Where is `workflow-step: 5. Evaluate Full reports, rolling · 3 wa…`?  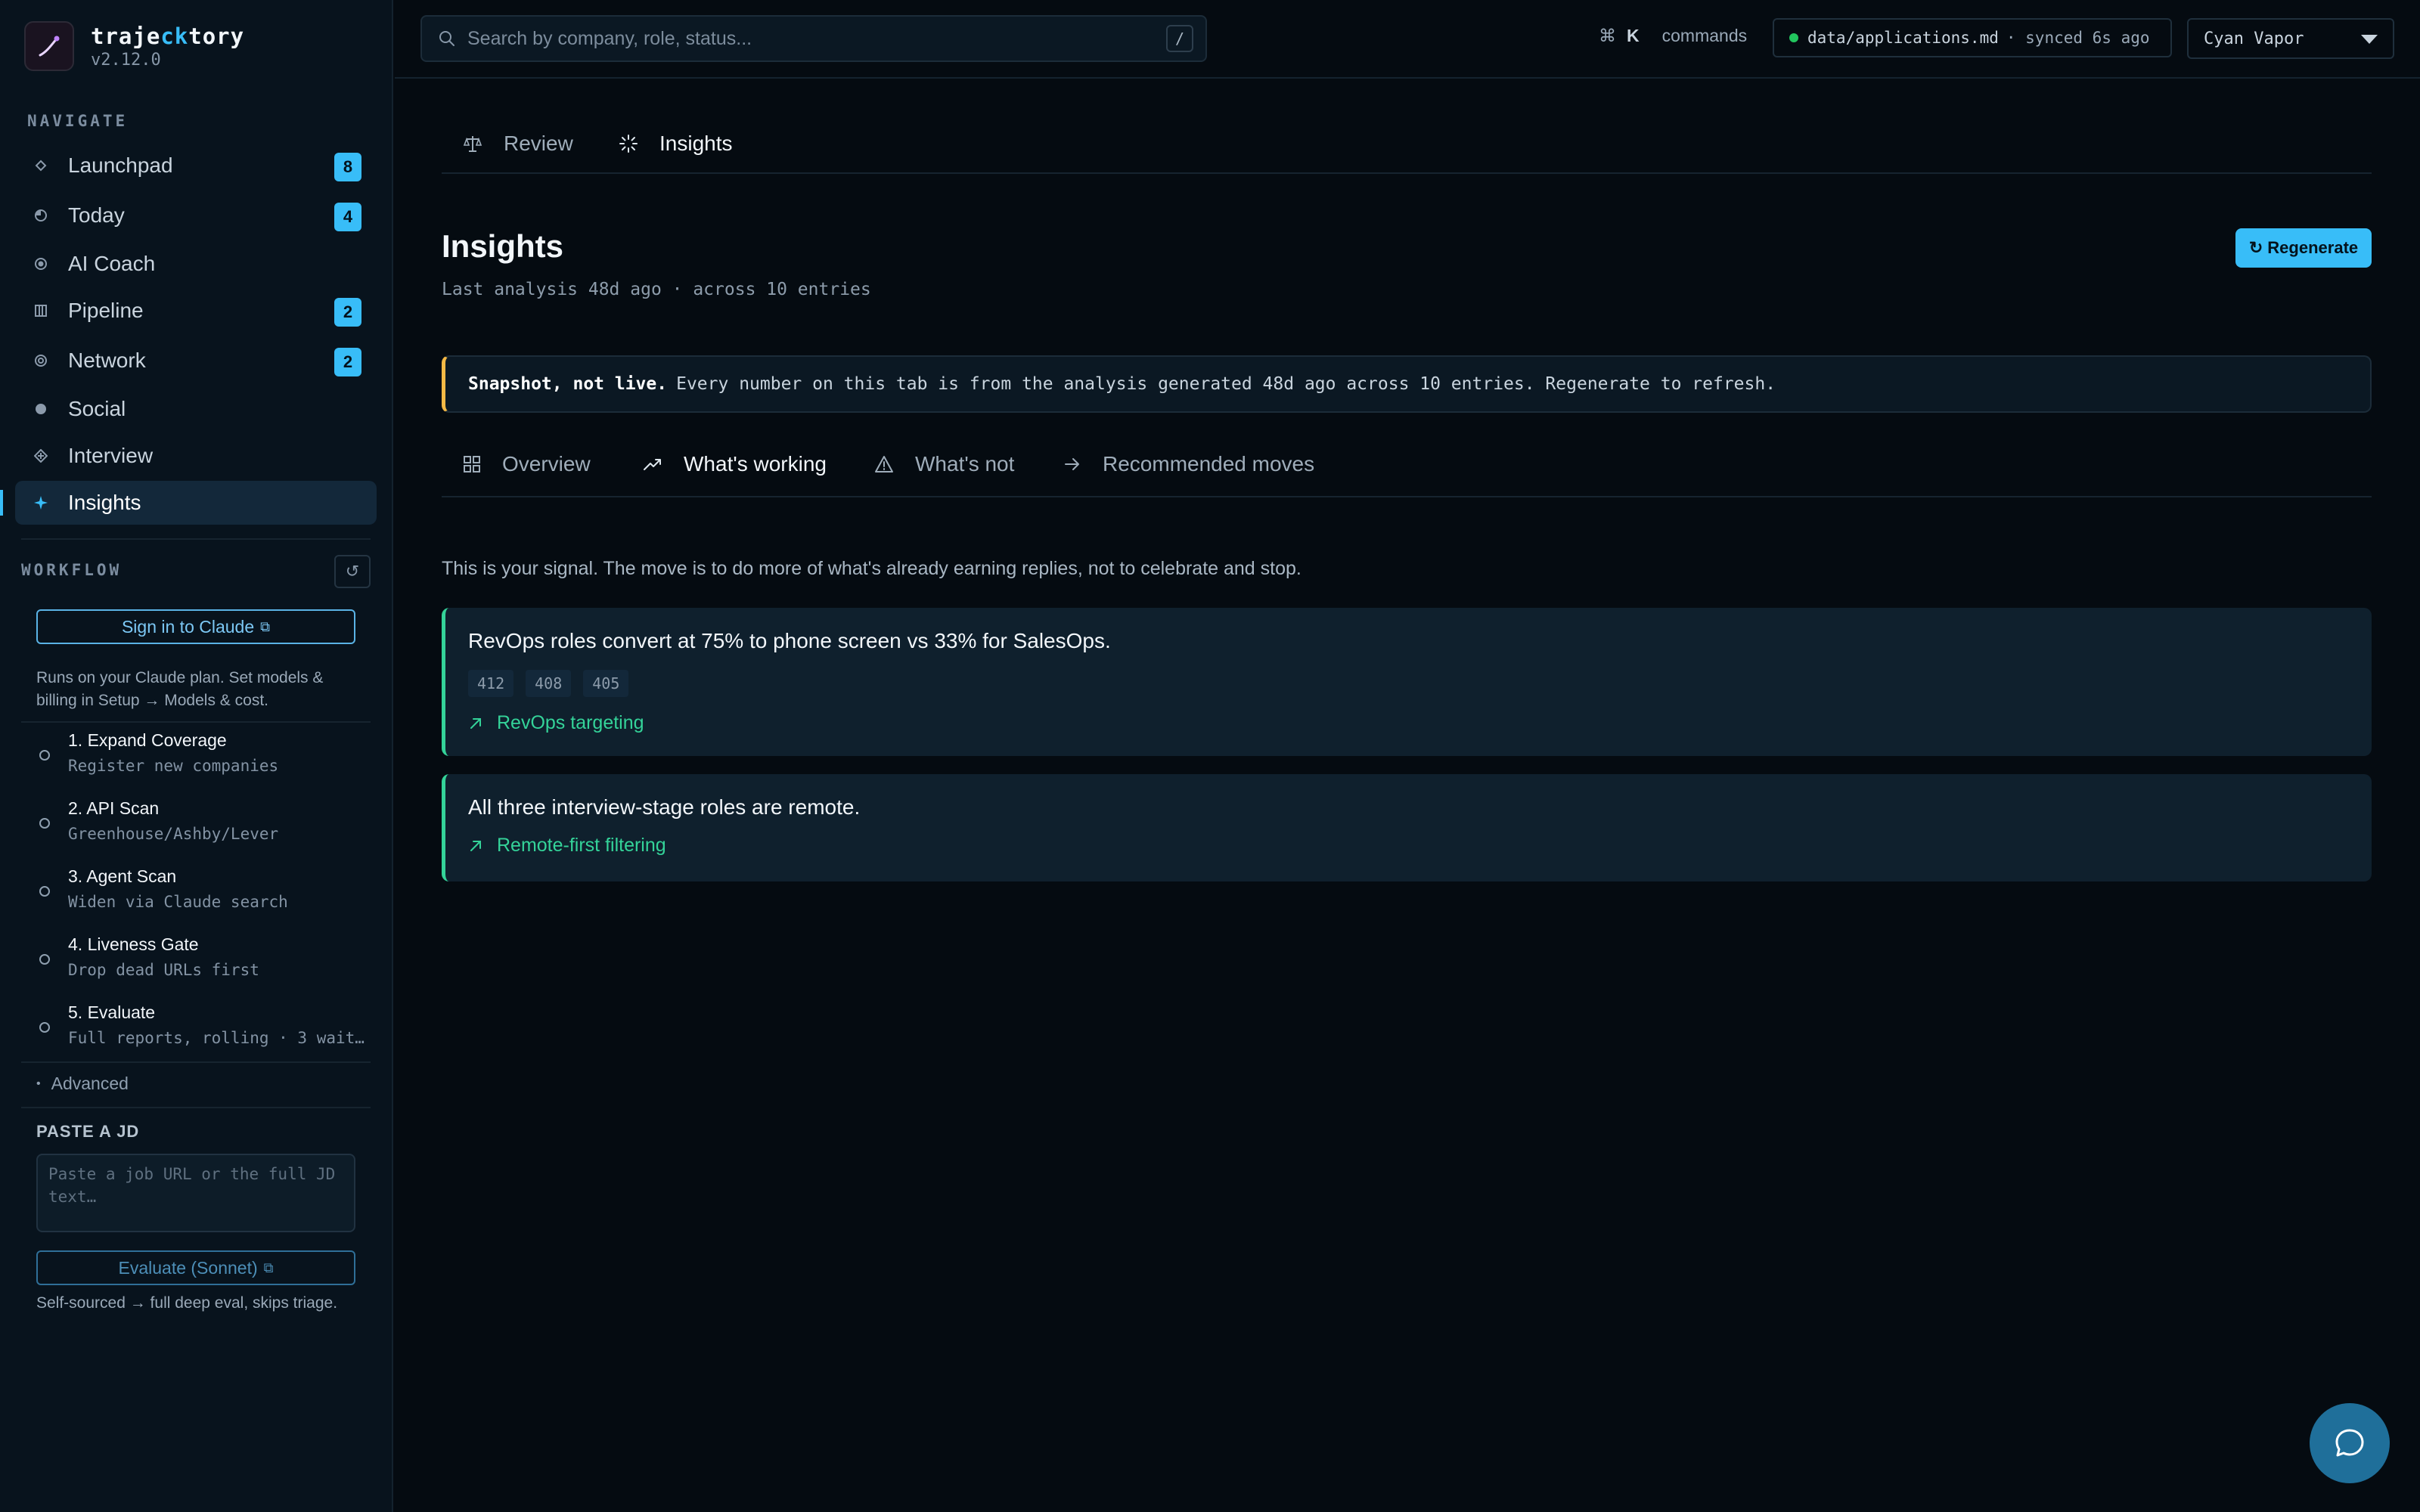
workflow-step: 5. Evaluate Full reports, rolling · 3 wa… is located at coordinates (204, 1024).